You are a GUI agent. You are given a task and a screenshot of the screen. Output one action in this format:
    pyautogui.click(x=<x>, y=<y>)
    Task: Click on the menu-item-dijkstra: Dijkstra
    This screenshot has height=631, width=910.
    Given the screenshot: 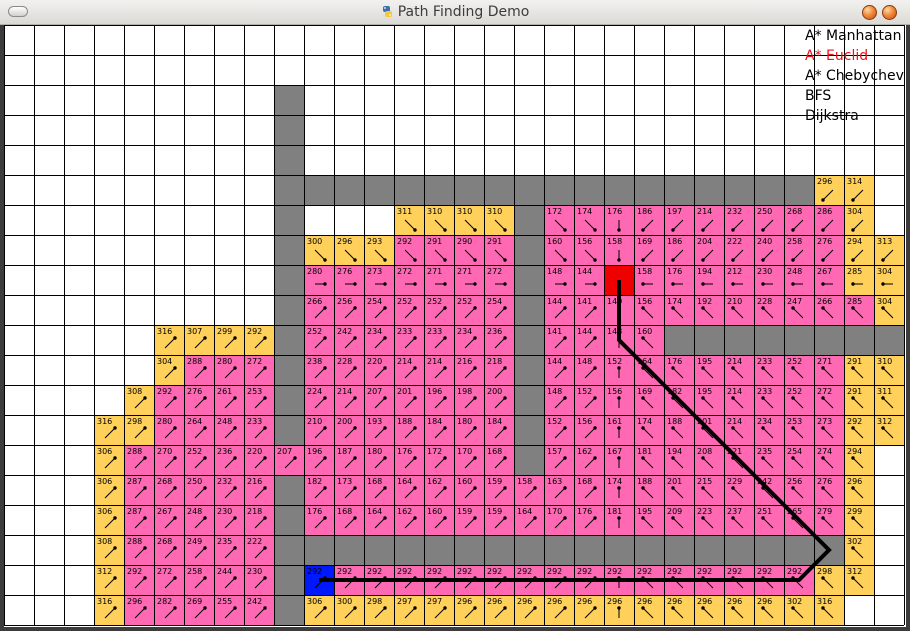 What is the action you would take?
    pyautogui.click(x=854, y=116)
    